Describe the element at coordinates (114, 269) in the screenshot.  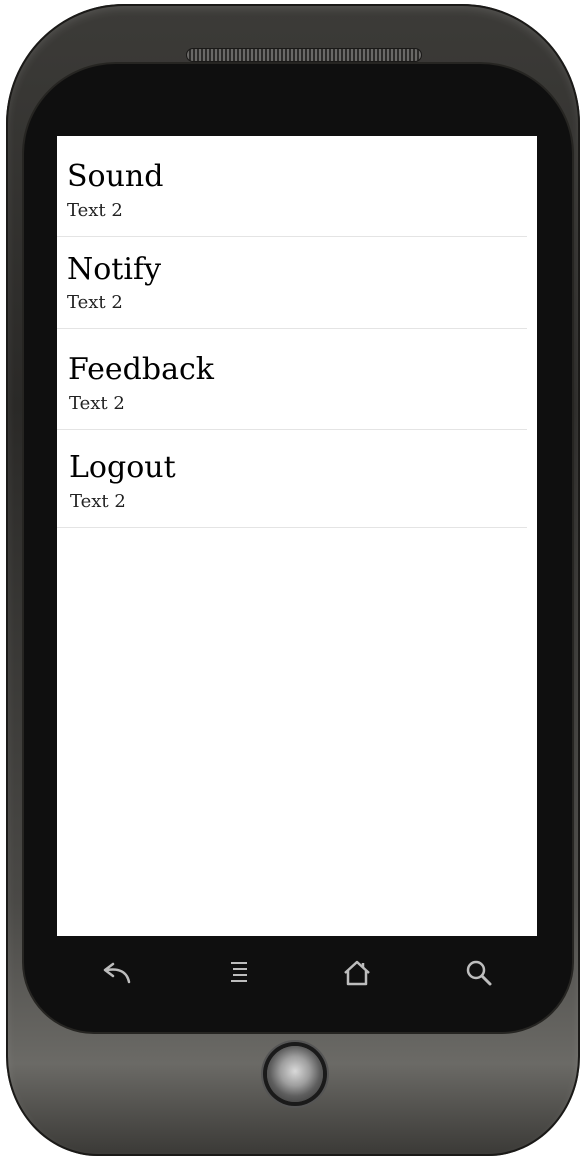
I see `list-item-title: Notify` at that location.